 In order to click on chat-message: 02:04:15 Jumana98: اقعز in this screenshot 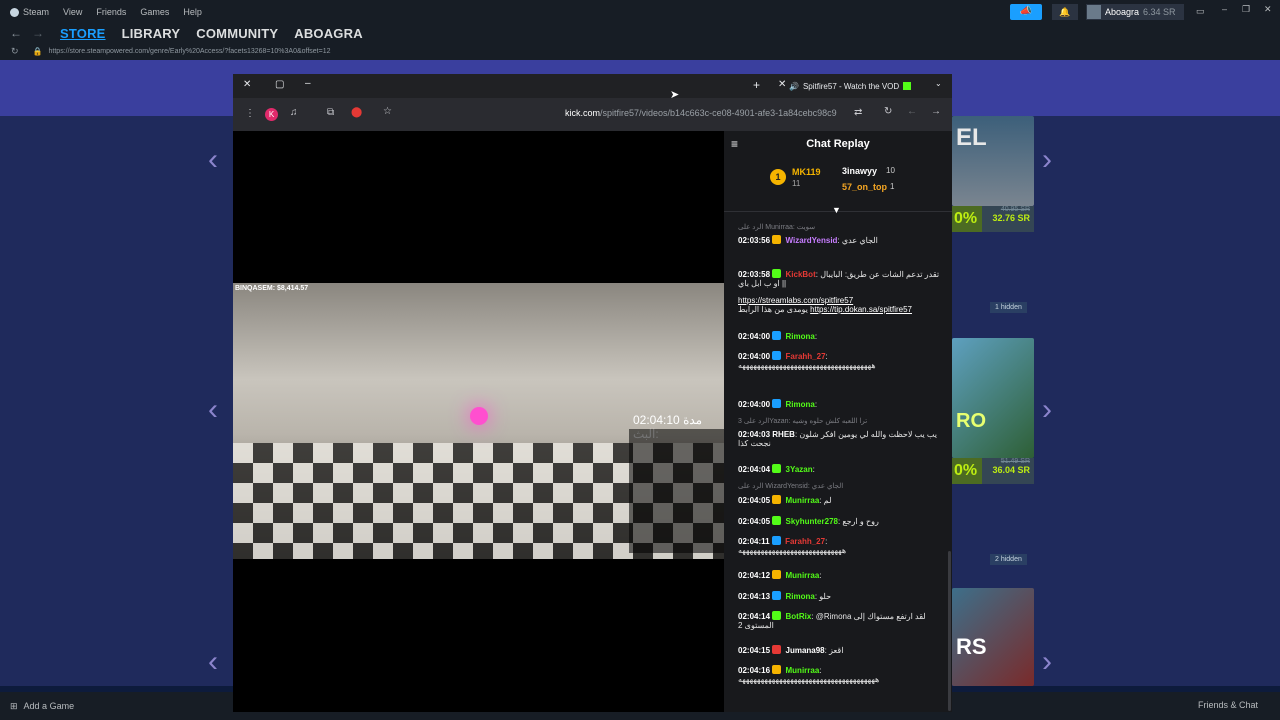, I will do `click(791, 650)`.